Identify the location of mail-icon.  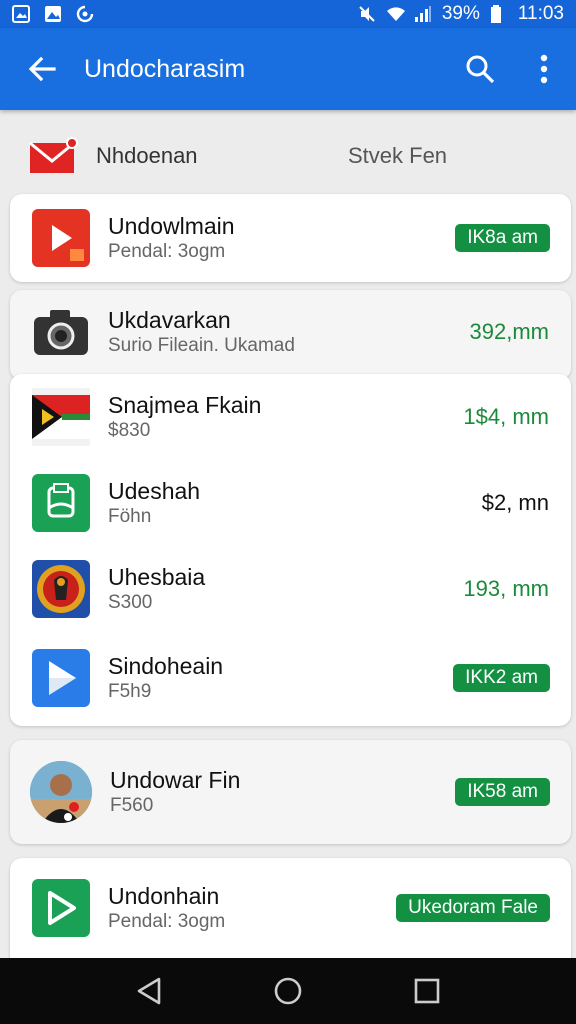
(53, 156).